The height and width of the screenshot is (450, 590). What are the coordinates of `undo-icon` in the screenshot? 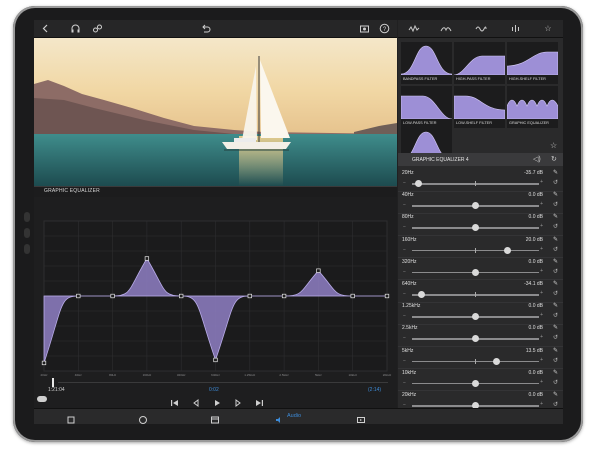 It's located at (205, 28).